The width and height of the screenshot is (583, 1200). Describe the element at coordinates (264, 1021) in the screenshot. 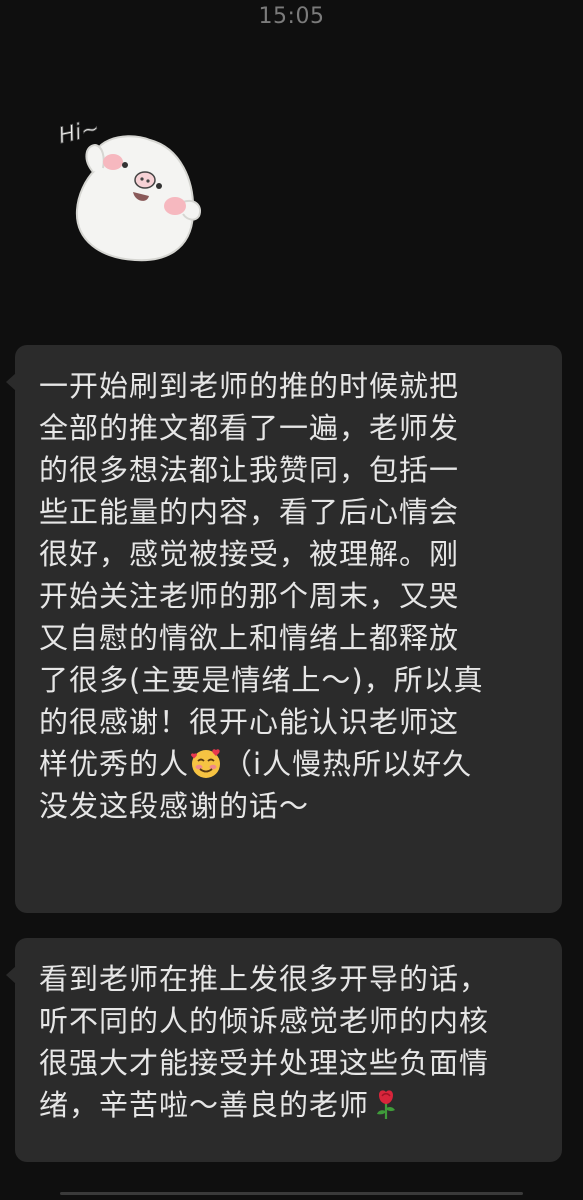

I see `message-line: 听不同的人的倾诉感觉老师的内核` at that location.